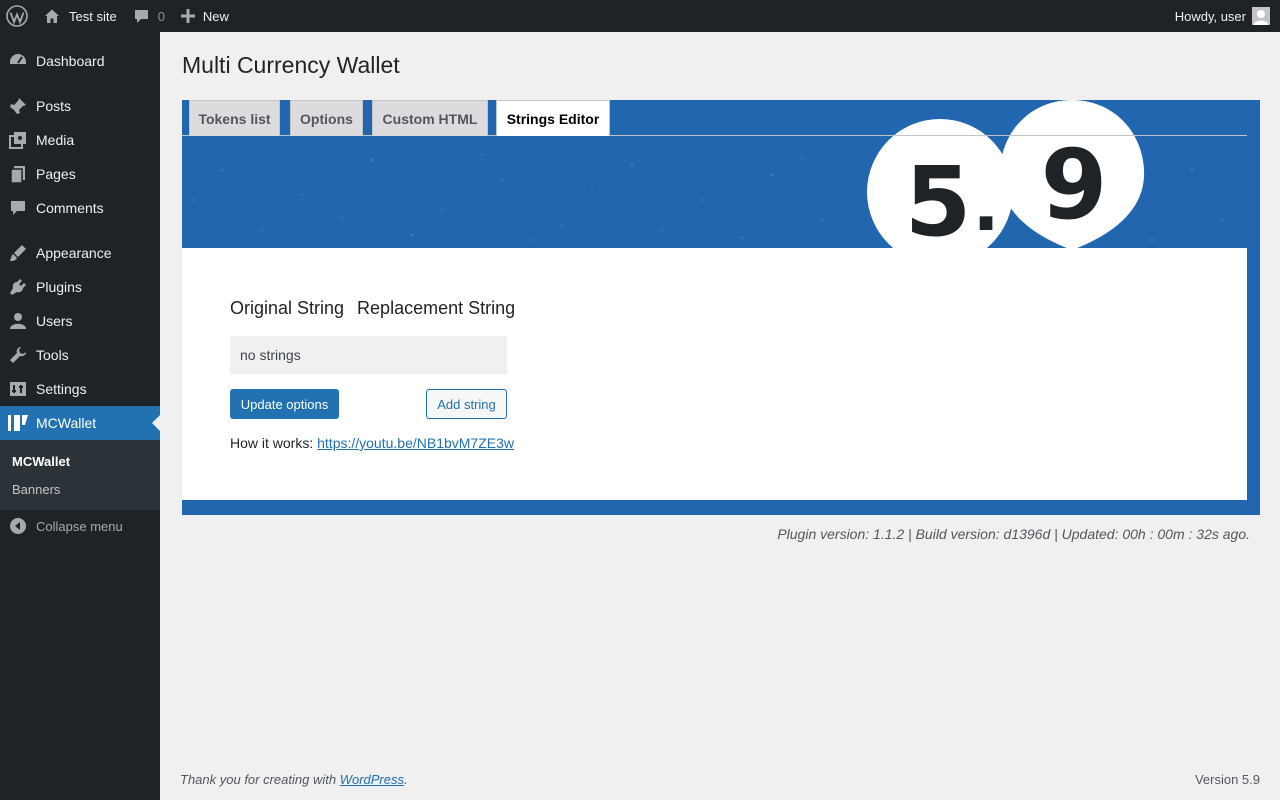 This screenshot has width=1280, height=800. What do you see at coordinates (18, 287) in the screenshot?
I see `plugin-icon` at bounding box center [18, 287].